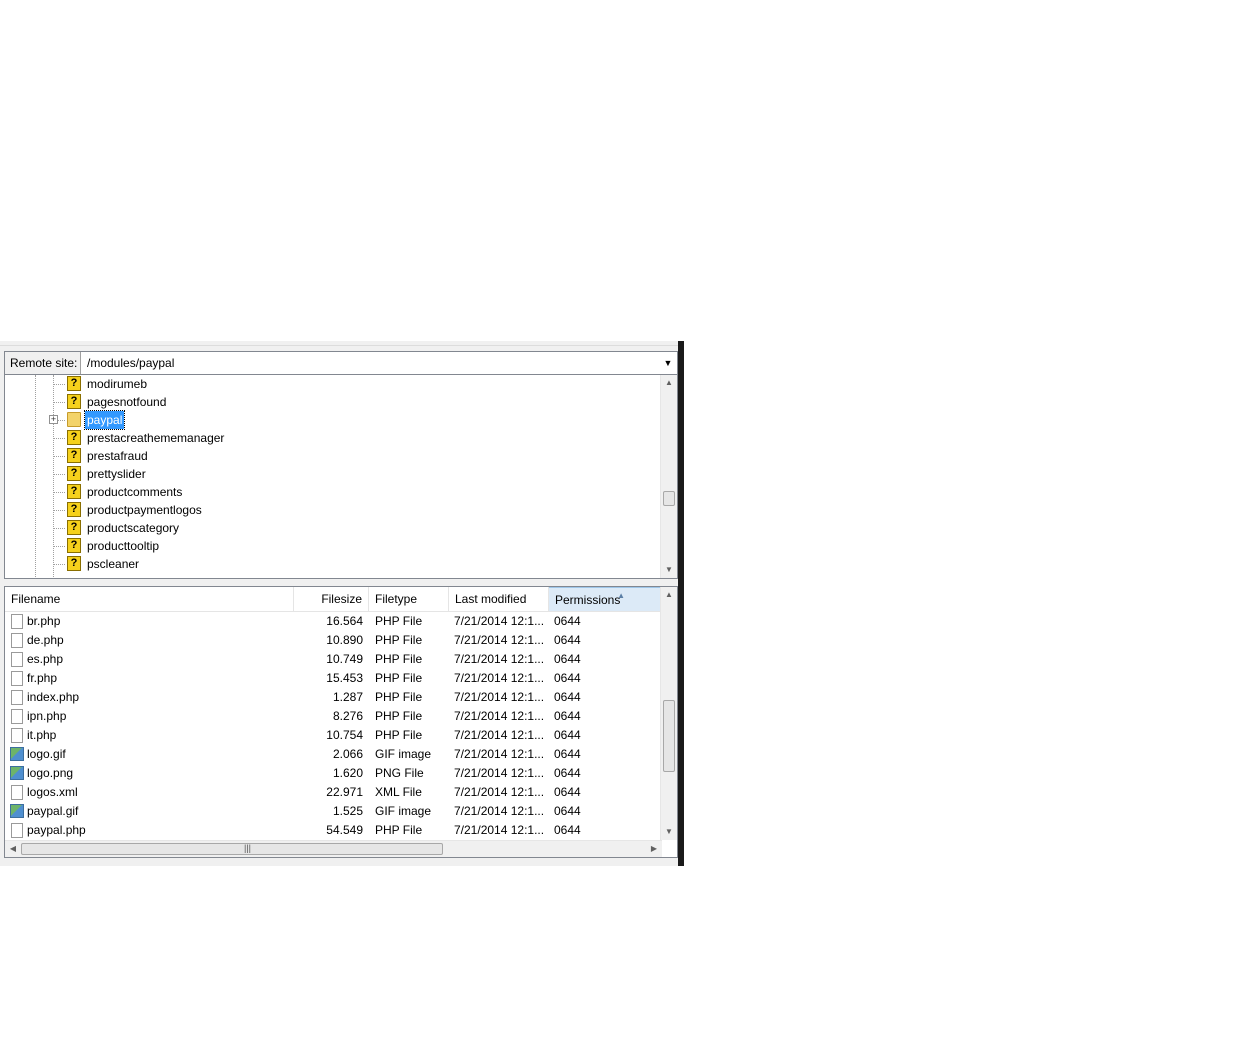  I want to click on folder-icon, so click(74, 419).